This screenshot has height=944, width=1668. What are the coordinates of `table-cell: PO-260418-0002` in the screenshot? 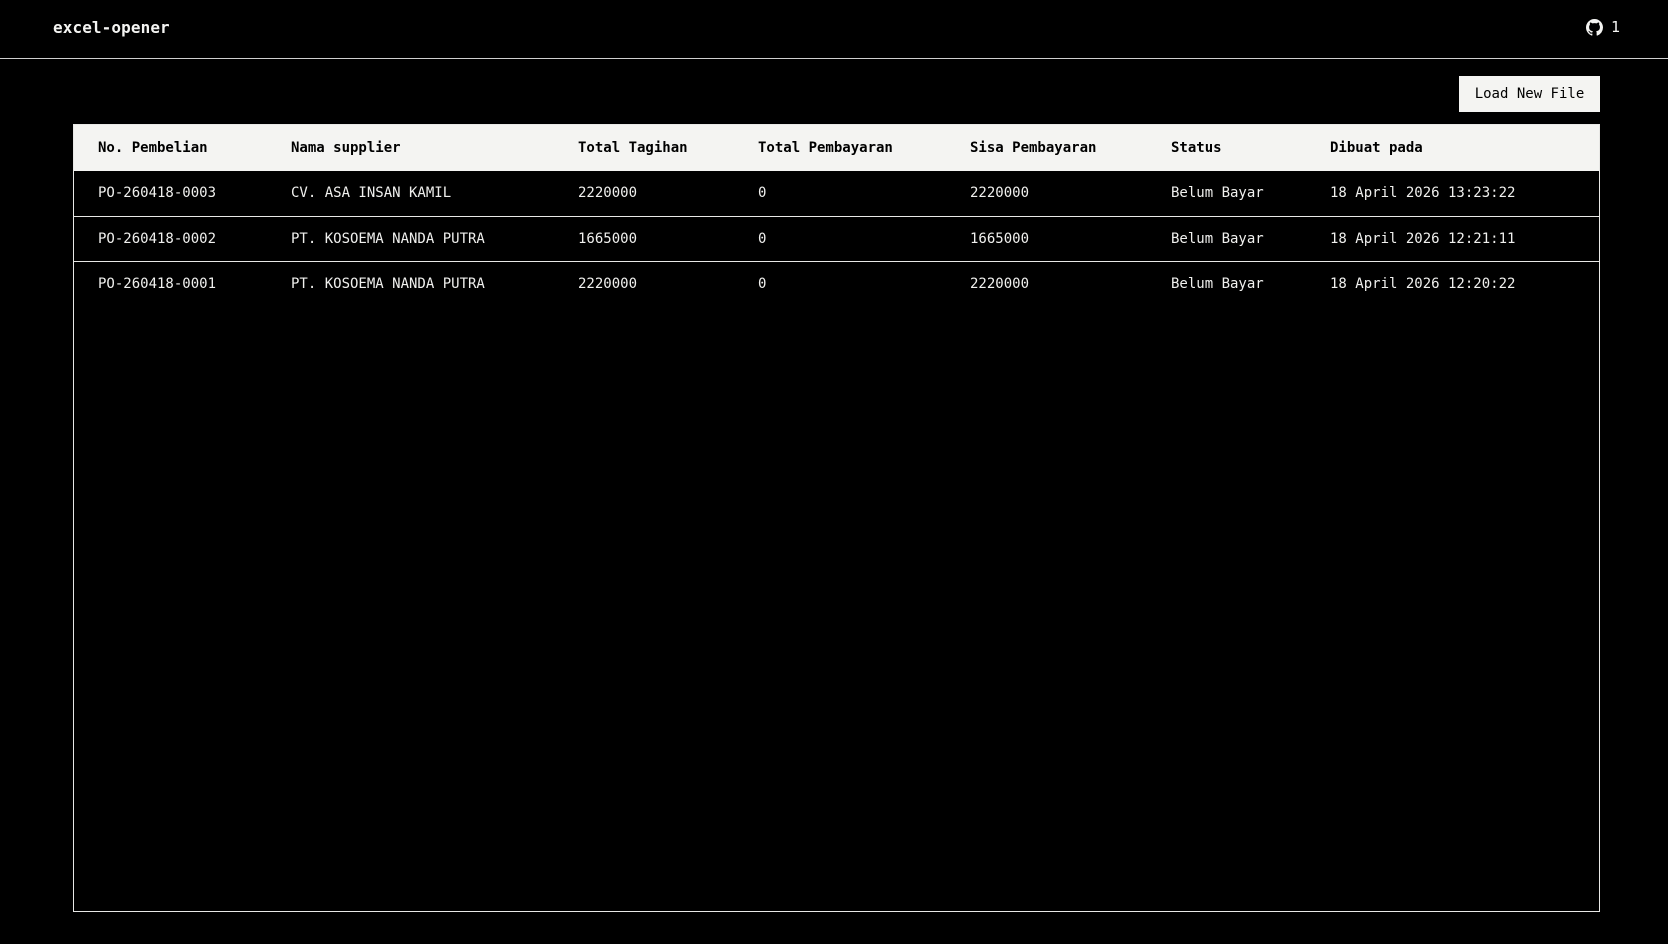 It's located at (157, 238).